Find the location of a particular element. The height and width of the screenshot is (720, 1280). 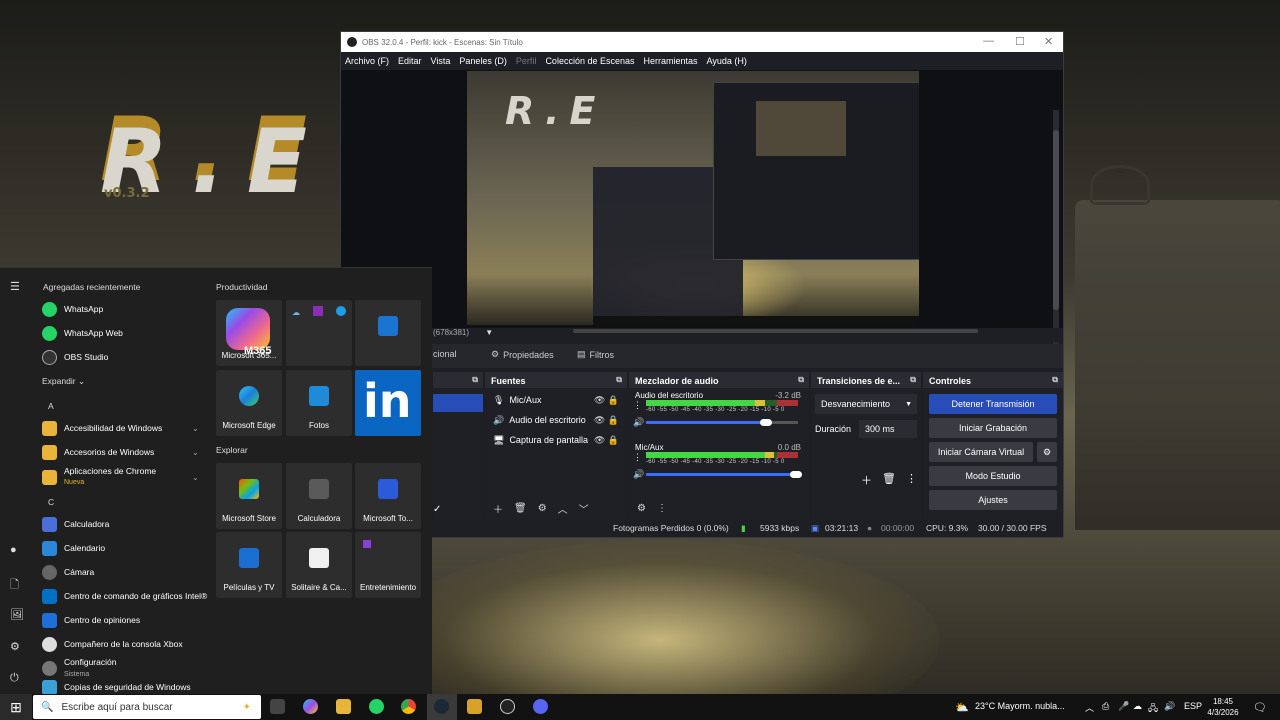

tab-filters: ▤ Filtros is located at coordinates (595, 354).